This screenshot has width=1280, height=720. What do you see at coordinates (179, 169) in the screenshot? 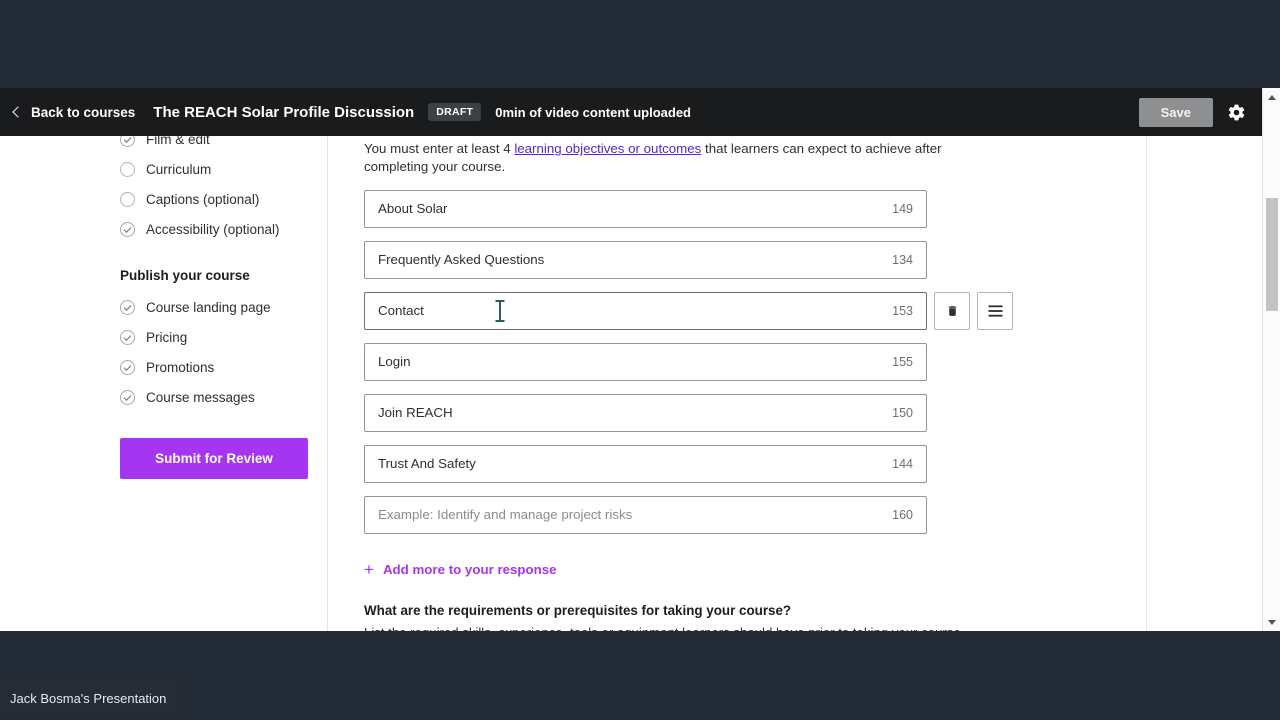
I see `sidebar-item-label: Curriculum` at bounding box center [179, 169].